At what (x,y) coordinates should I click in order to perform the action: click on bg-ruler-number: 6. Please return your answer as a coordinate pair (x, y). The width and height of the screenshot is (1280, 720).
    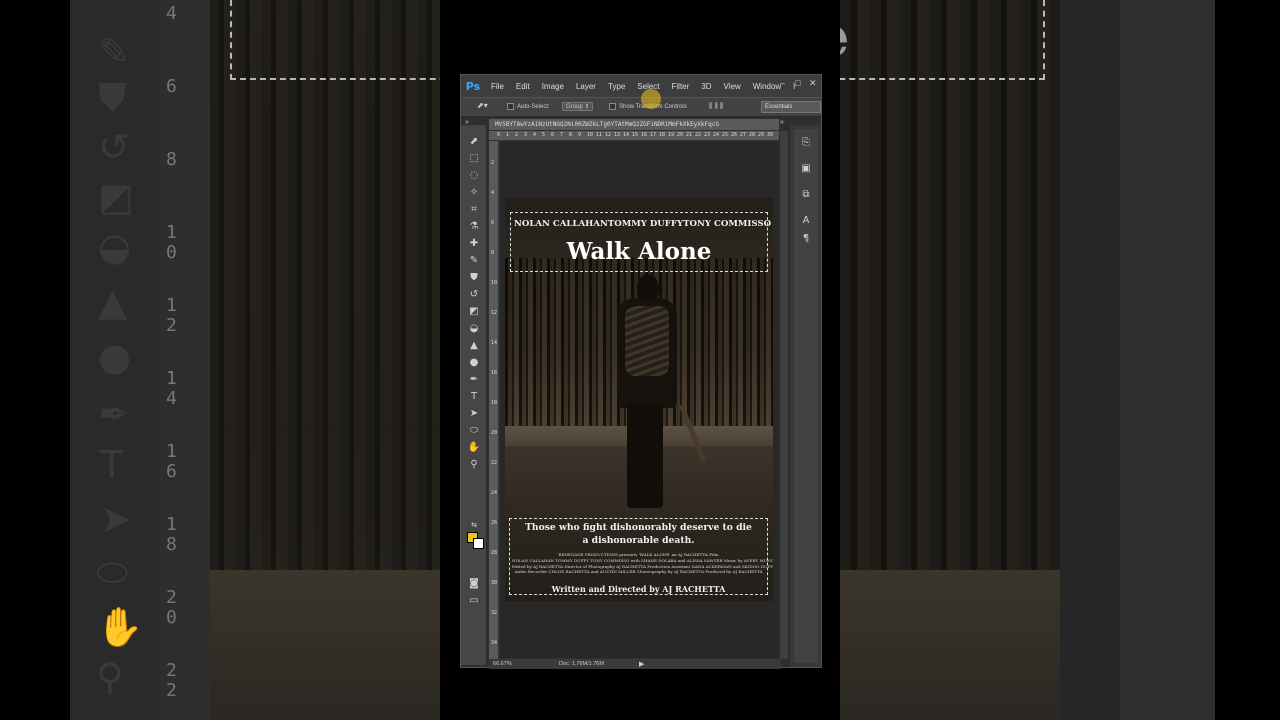
    Looking at the image, I should click on (171, 86).